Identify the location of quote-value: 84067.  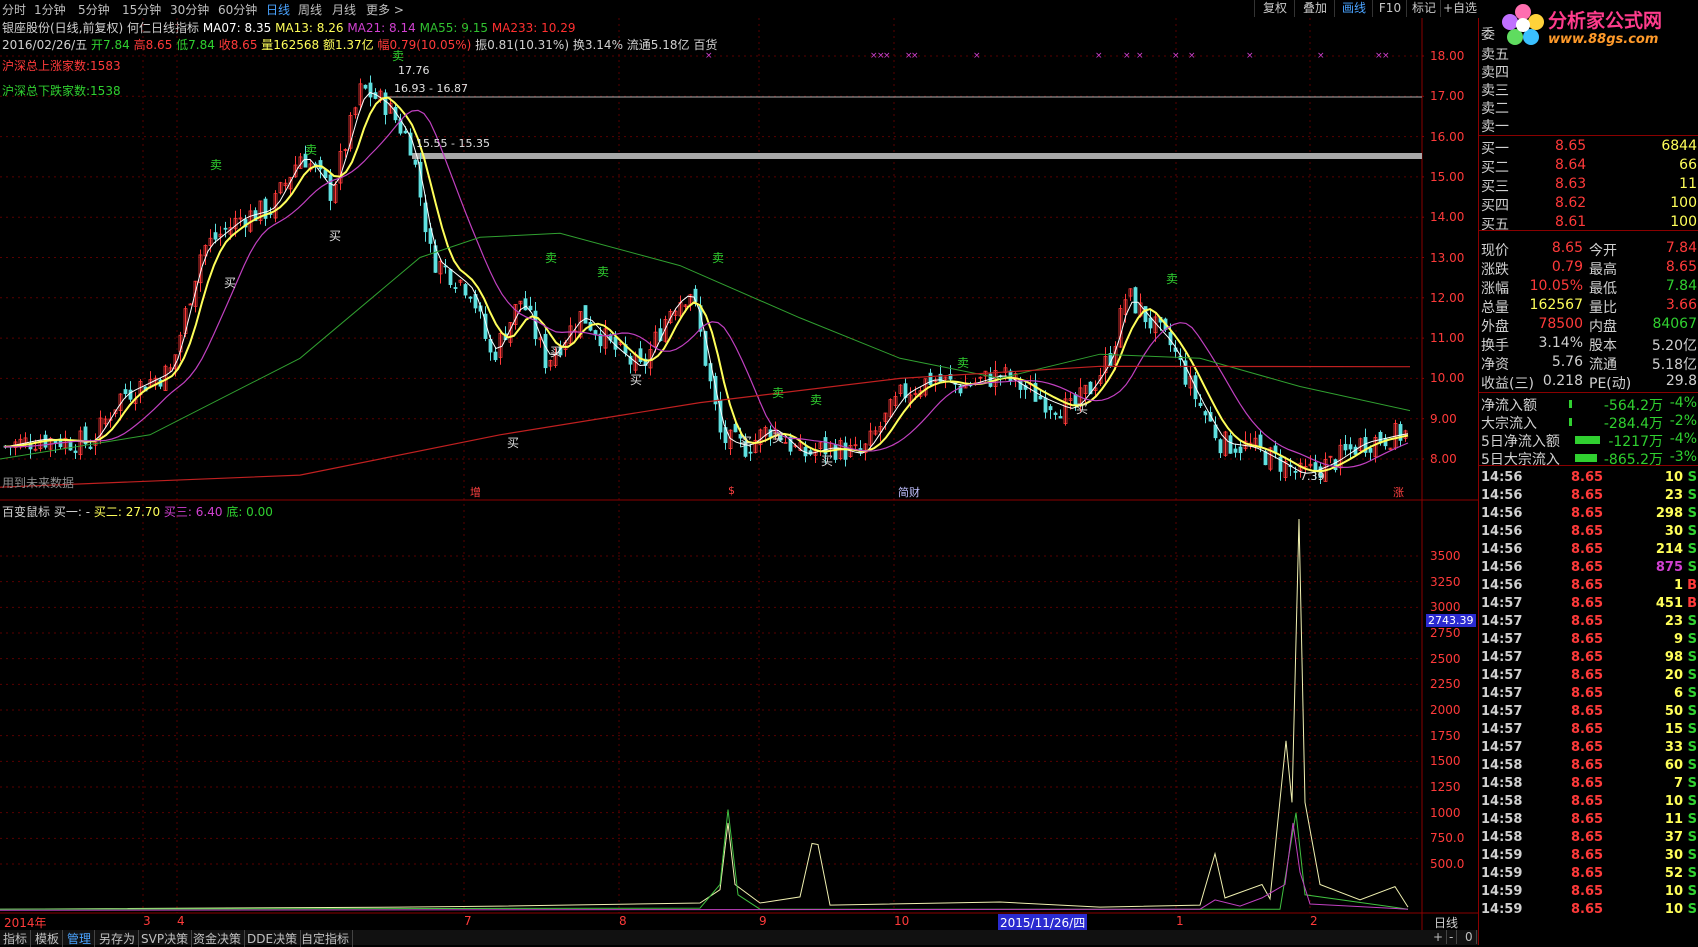
(1674, 324).